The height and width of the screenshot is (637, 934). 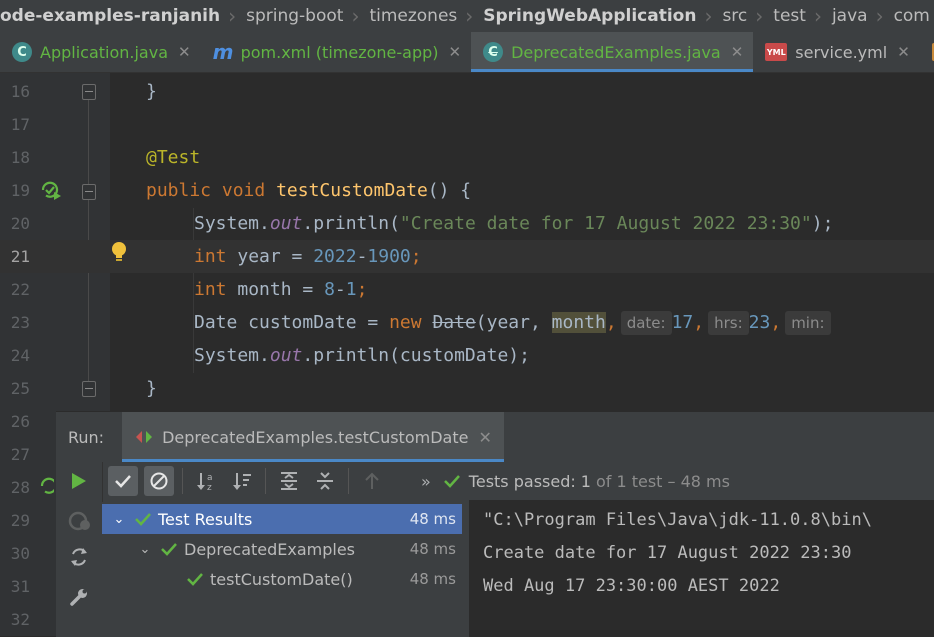 What do you see at coordinates (242, 481) in the screenshot?
I see `sort-by-duration-button` at bounding box center [242, 481].